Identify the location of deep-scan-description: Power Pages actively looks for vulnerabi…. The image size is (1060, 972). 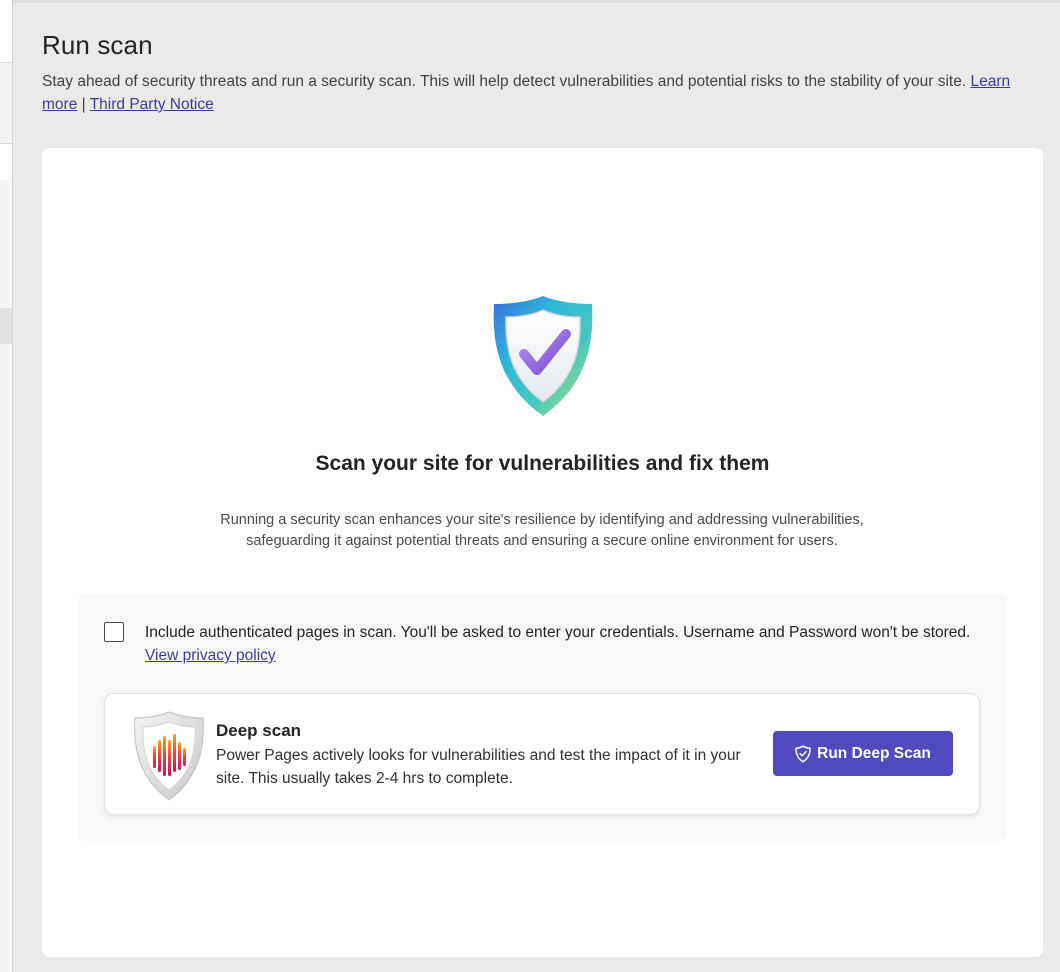
(478, 767).